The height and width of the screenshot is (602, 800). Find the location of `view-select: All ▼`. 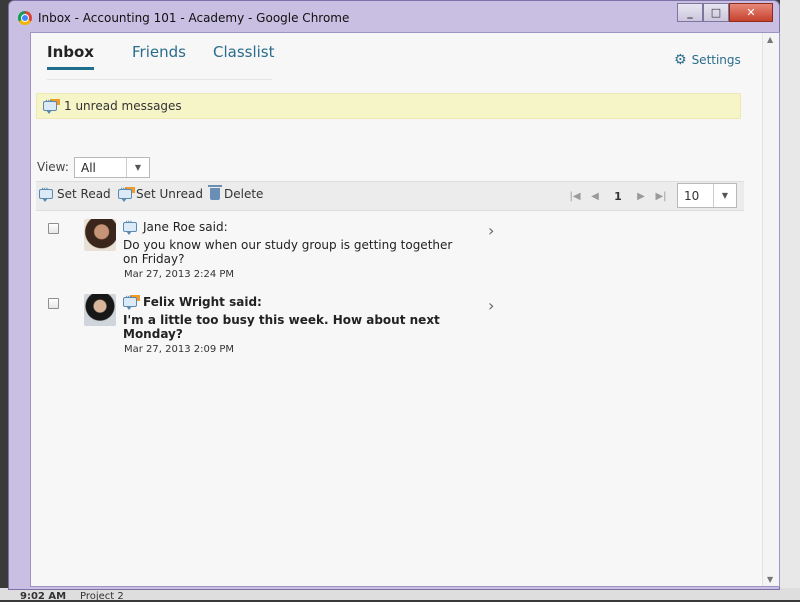

view-select: All ▼ is located at coordinates (112, 167).